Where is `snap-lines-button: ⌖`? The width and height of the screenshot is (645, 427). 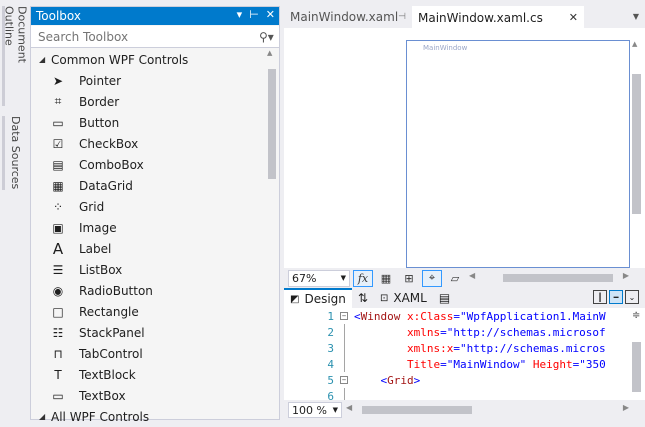
snap-lines-button: ⌖ is located at coordinates (432, 278).